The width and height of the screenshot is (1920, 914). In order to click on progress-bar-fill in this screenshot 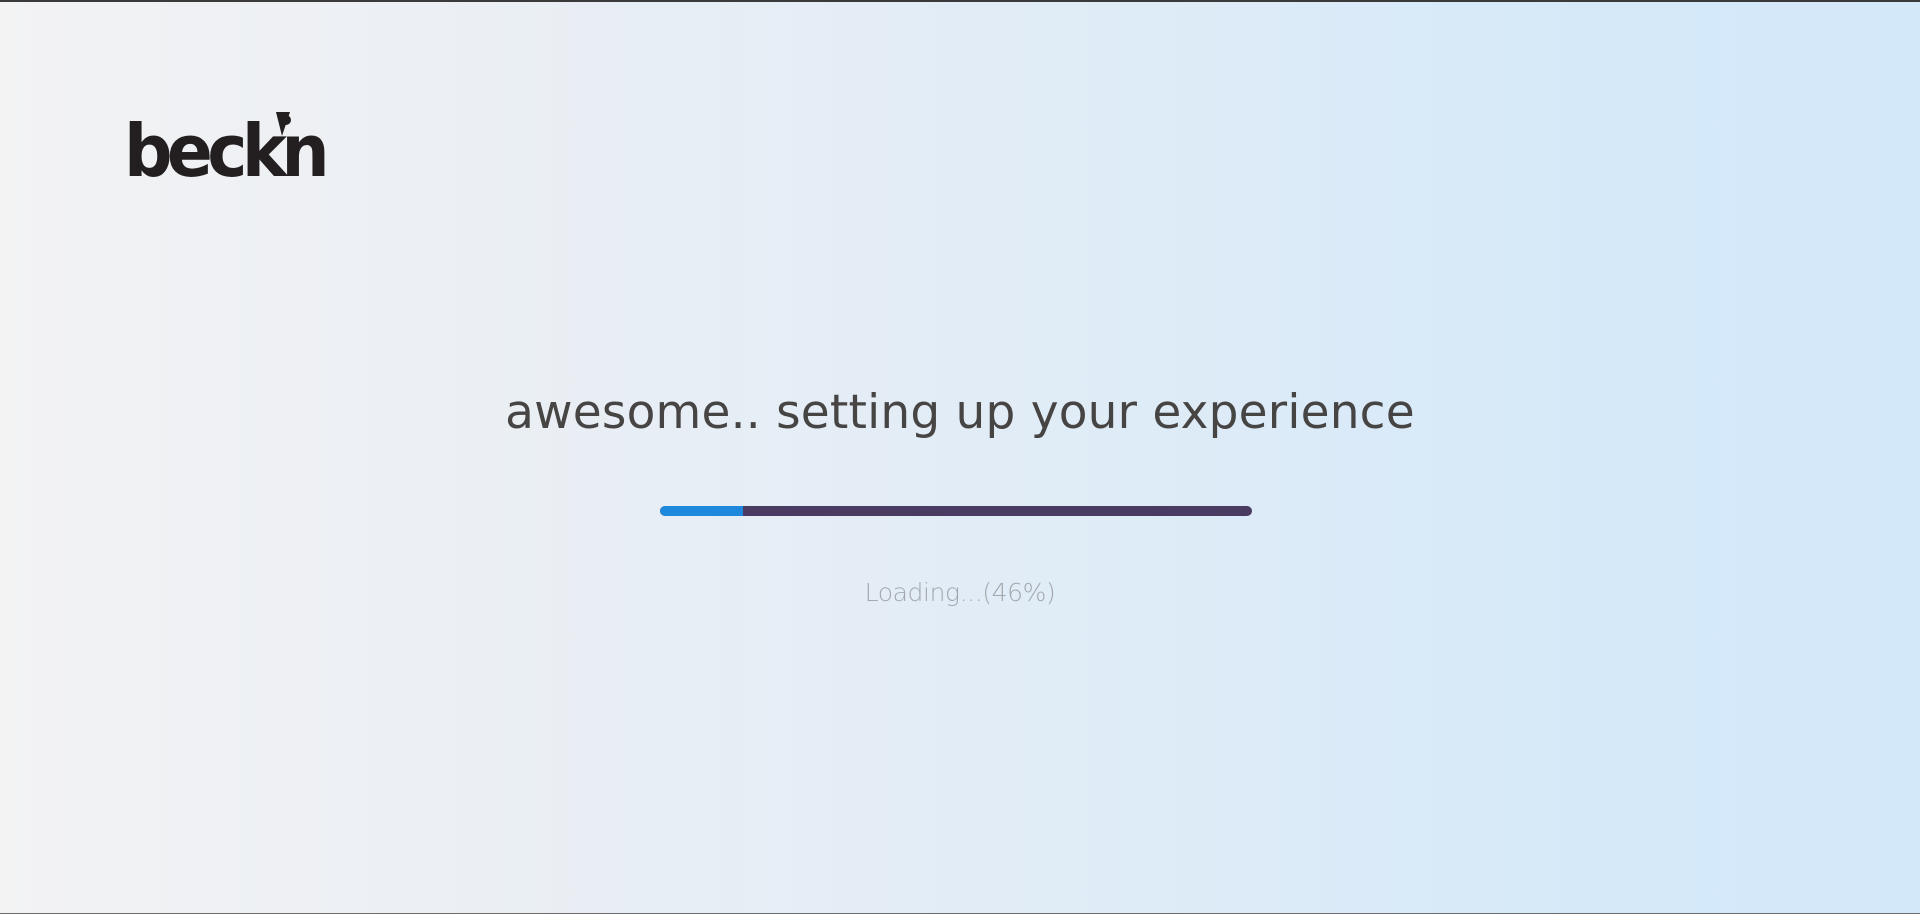, I will do `click(701, 511)`.